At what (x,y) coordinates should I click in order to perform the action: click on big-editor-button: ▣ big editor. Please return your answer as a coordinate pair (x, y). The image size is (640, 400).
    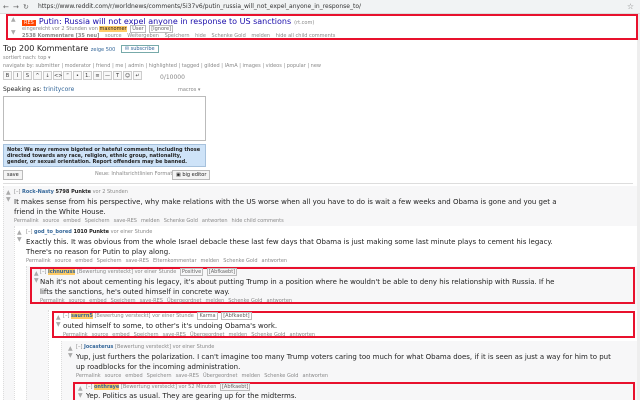
    Looking at the image, I should click on (191, 175).